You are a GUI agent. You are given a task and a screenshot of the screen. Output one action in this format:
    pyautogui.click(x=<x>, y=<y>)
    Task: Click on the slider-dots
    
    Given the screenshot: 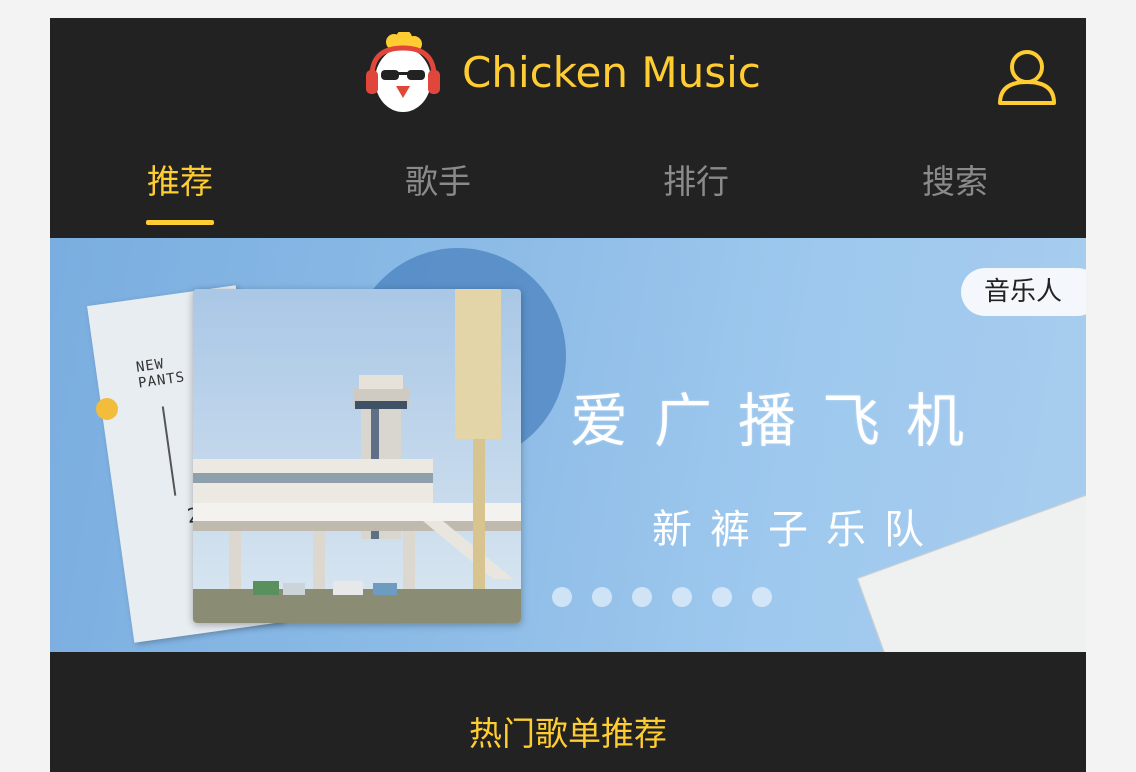 What is the action you would take?
    pyautogui.click(x=568, y=598)
    